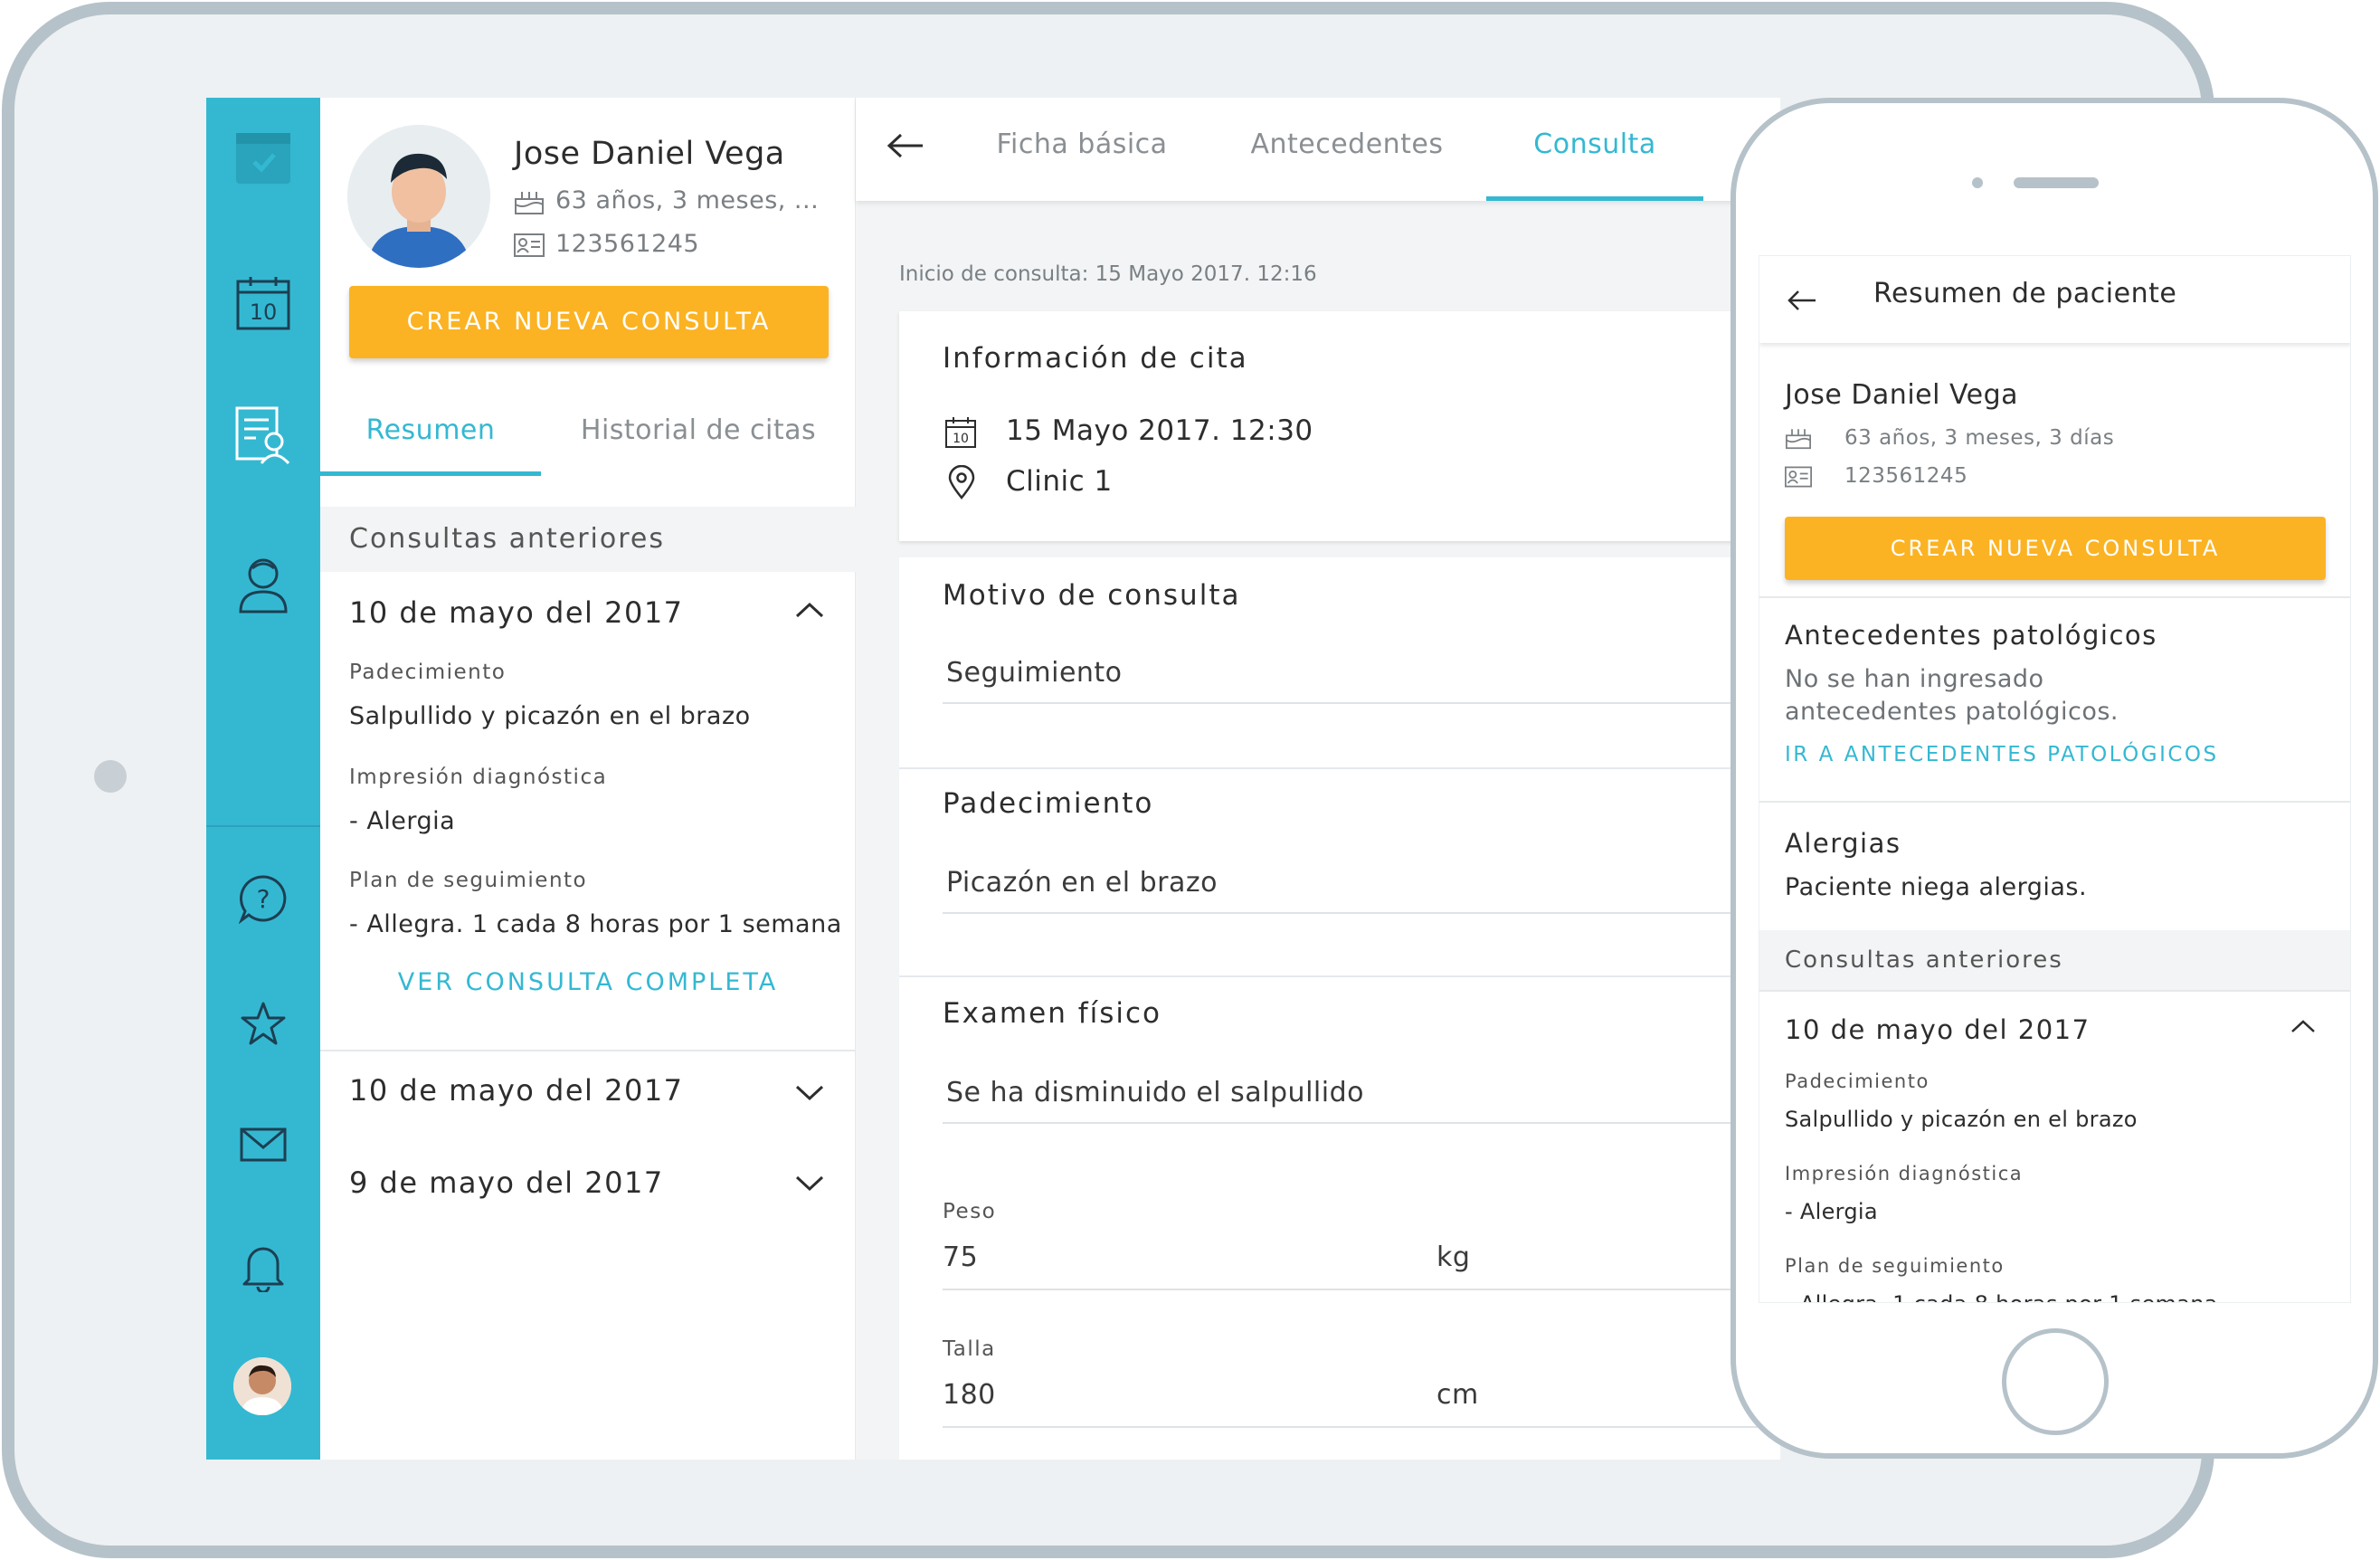 The image size is (2380, 1560). Describe the element at coordinates (650, 154) in the screenshot. I see `patient-name: Jose Daniel Vega` at that location.